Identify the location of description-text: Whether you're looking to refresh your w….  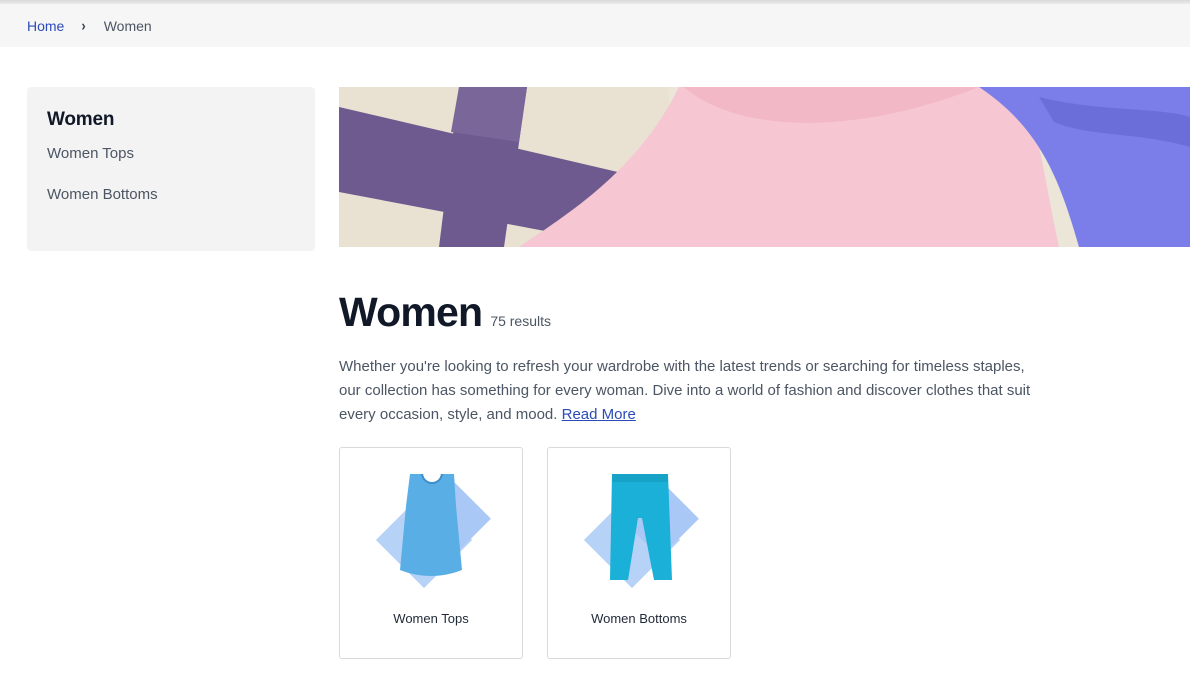
(685, 390).